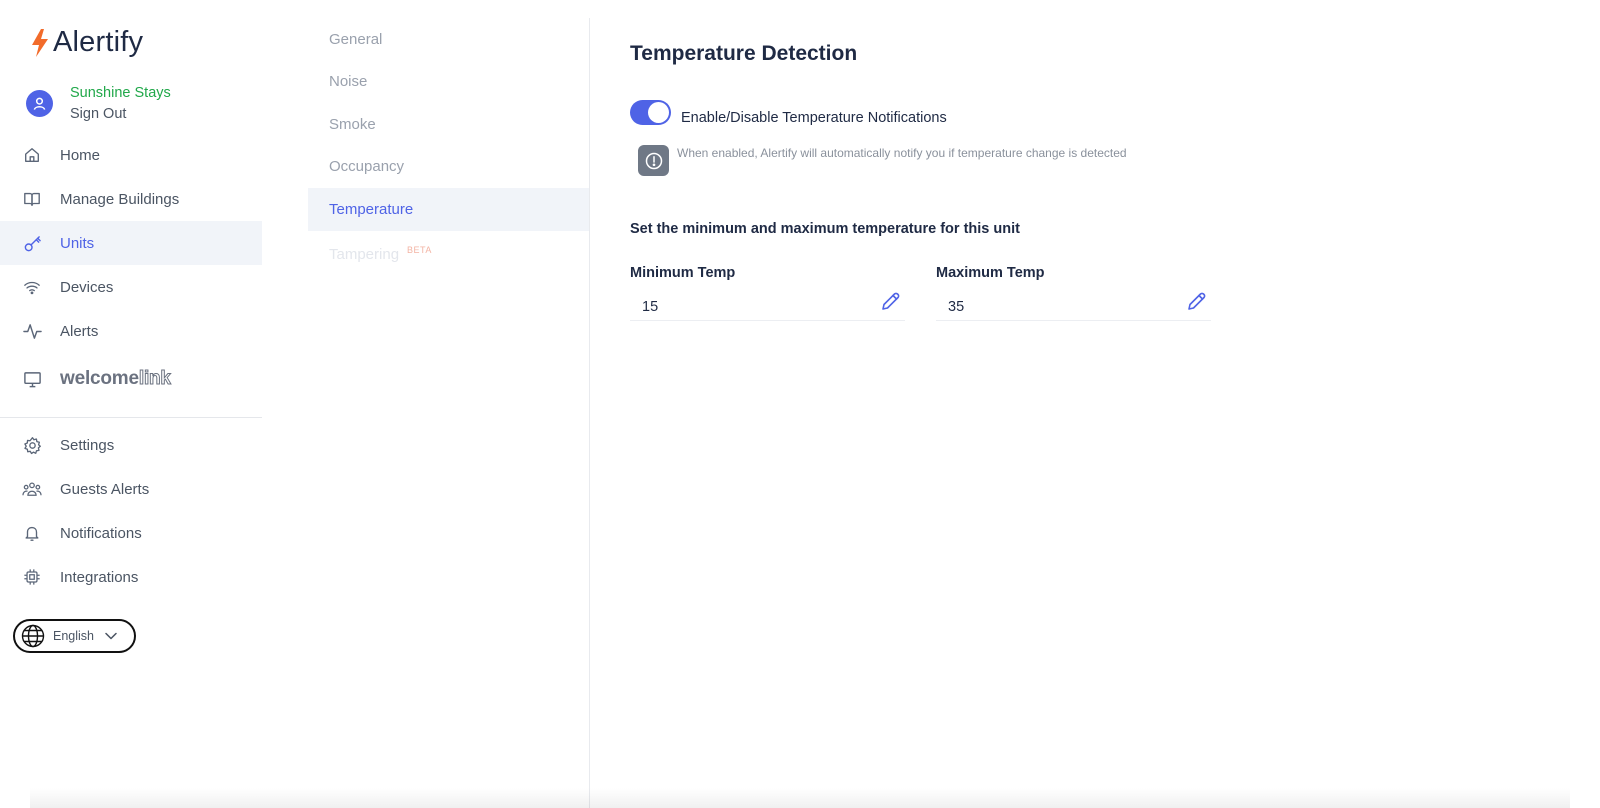 The height and width of the screenshot is (808, 1600). Describe the element at coordinates (1073, 306) in the screenshot. I see `maximum-temp-input: 35` at that location.